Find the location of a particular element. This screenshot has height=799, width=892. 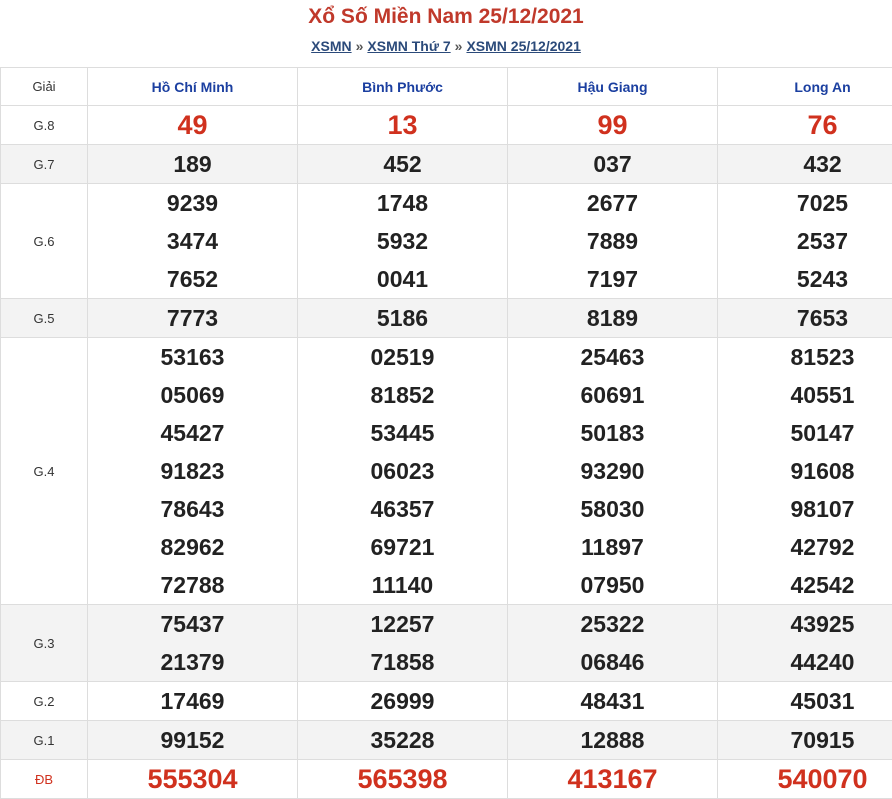

result-cell: 7653 is located at coordinates (805, 318).